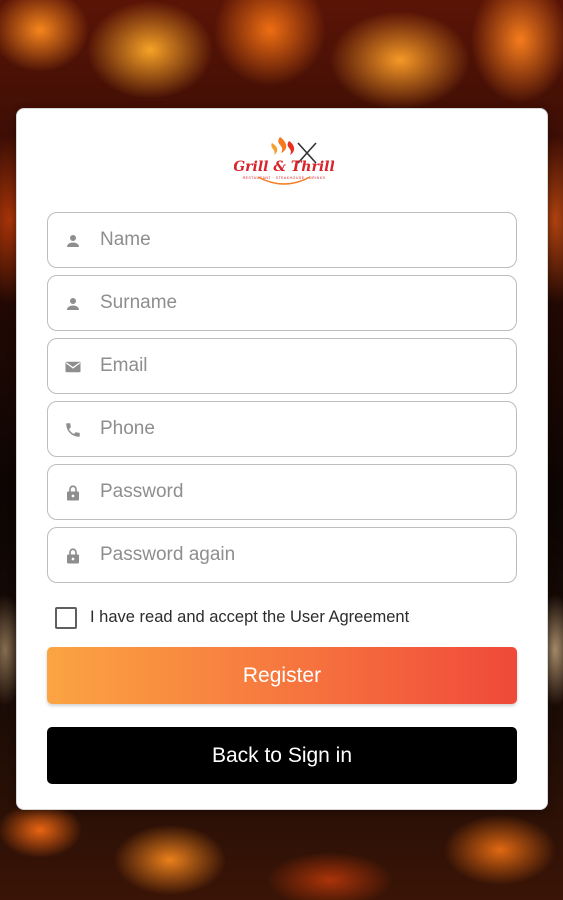  What do you see at coordinates (282, 675) in the screenshot?
I see `register-button: Register` at bounding box center [282, 675].